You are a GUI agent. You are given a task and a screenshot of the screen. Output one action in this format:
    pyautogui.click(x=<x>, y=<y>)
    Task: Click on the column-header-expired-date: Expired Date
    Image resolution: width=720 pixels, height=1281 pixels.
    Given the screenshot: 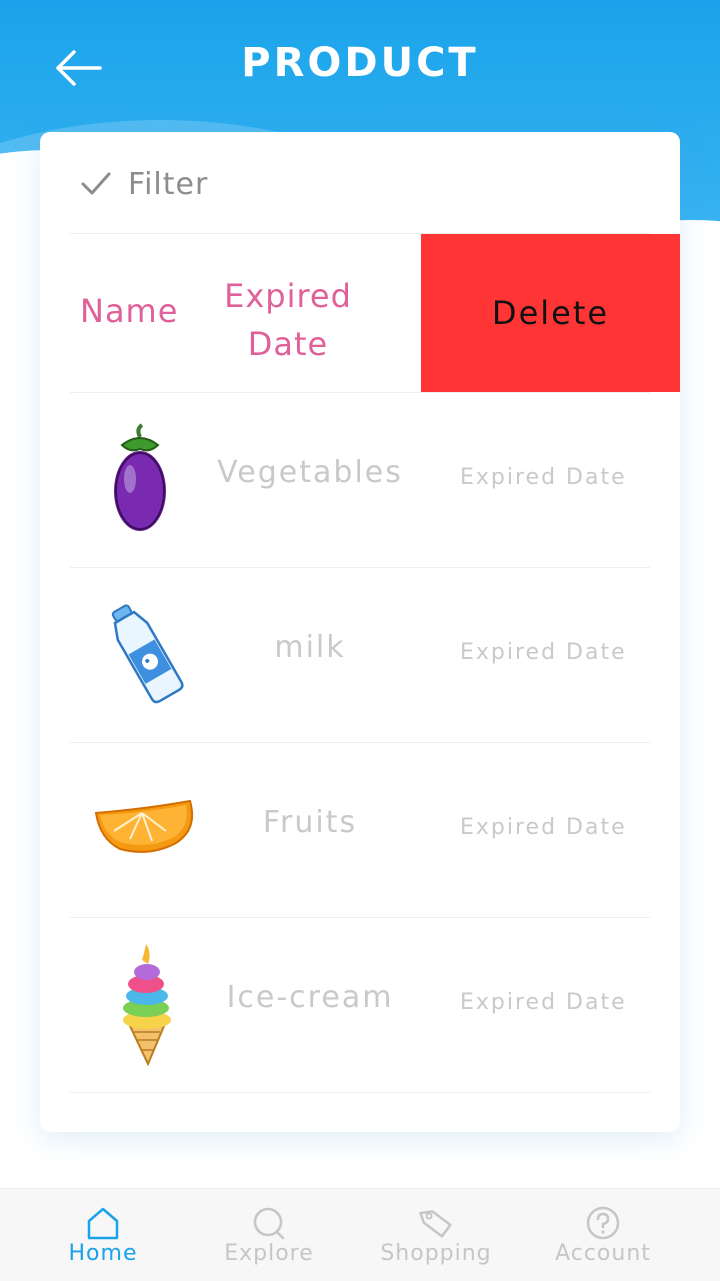 What is the action you would take?
    pyautogui.click(x=288, y=320)
    